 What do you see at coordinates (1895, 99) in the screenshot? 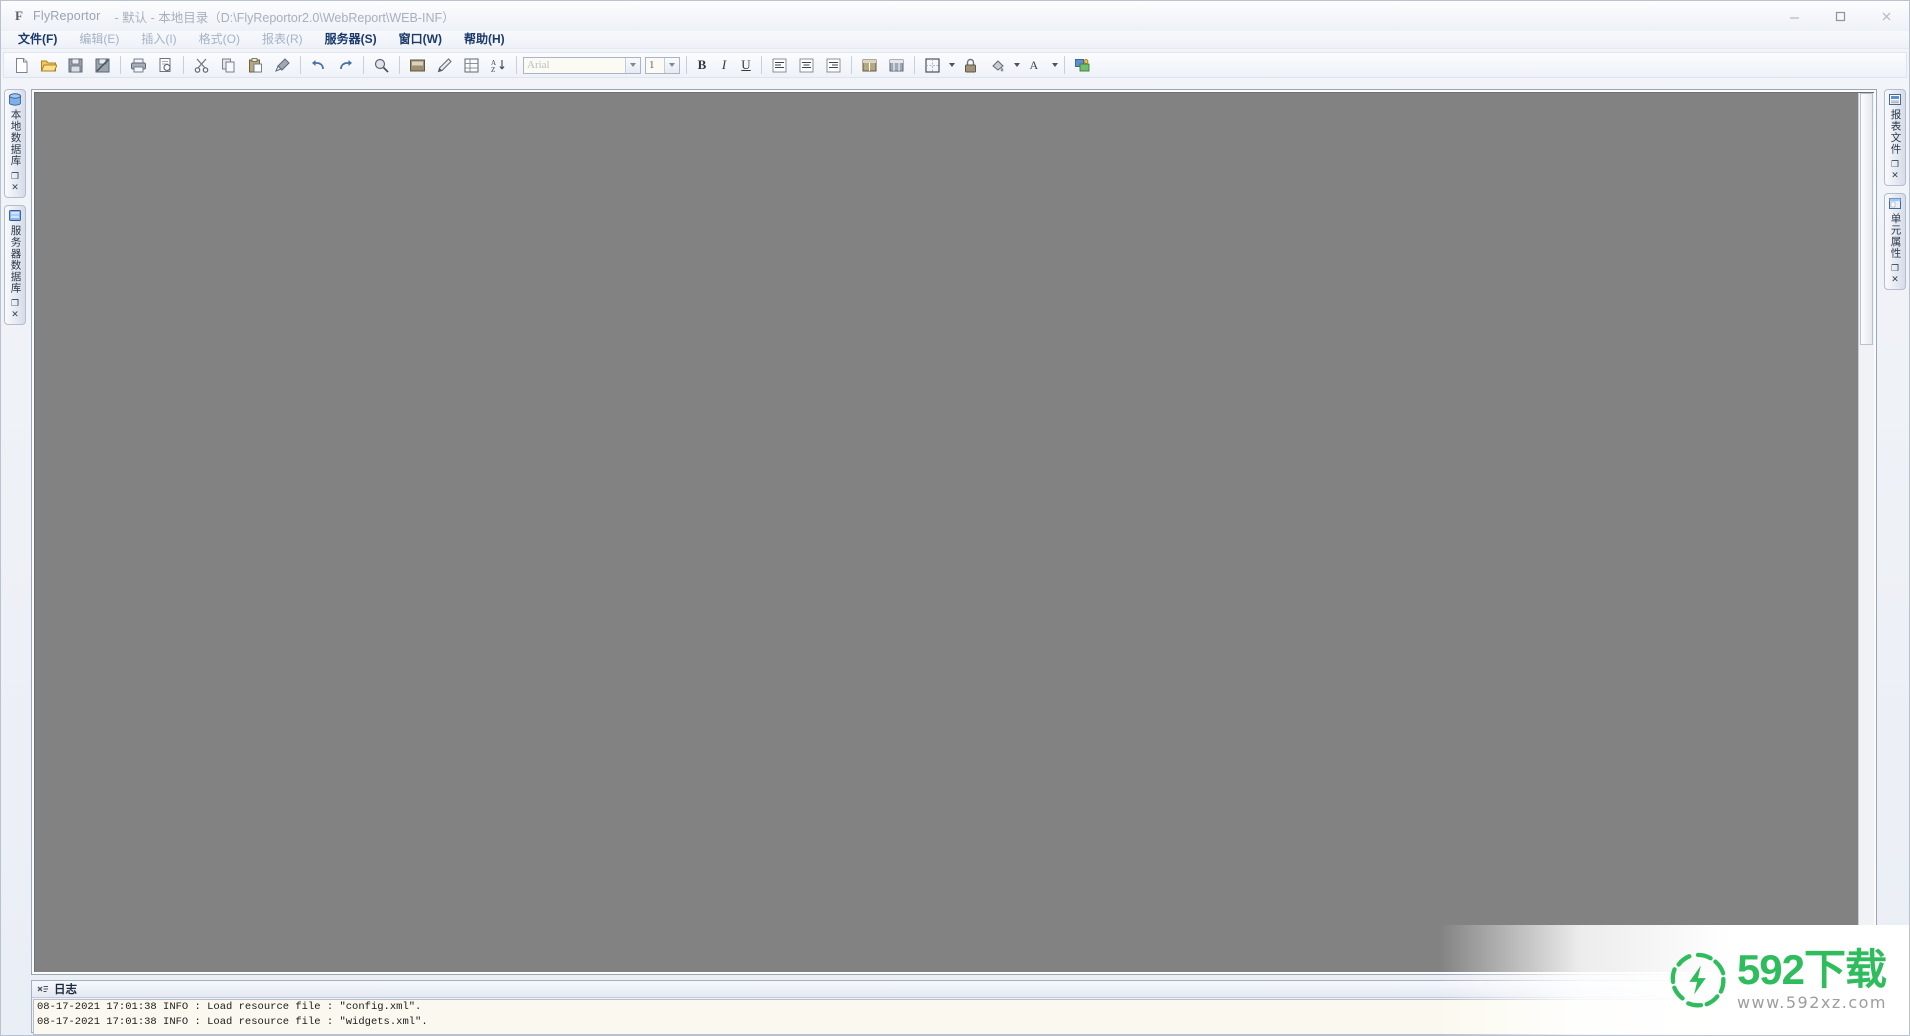
I see `report-file-icon` at bounding box center [1895, 99].